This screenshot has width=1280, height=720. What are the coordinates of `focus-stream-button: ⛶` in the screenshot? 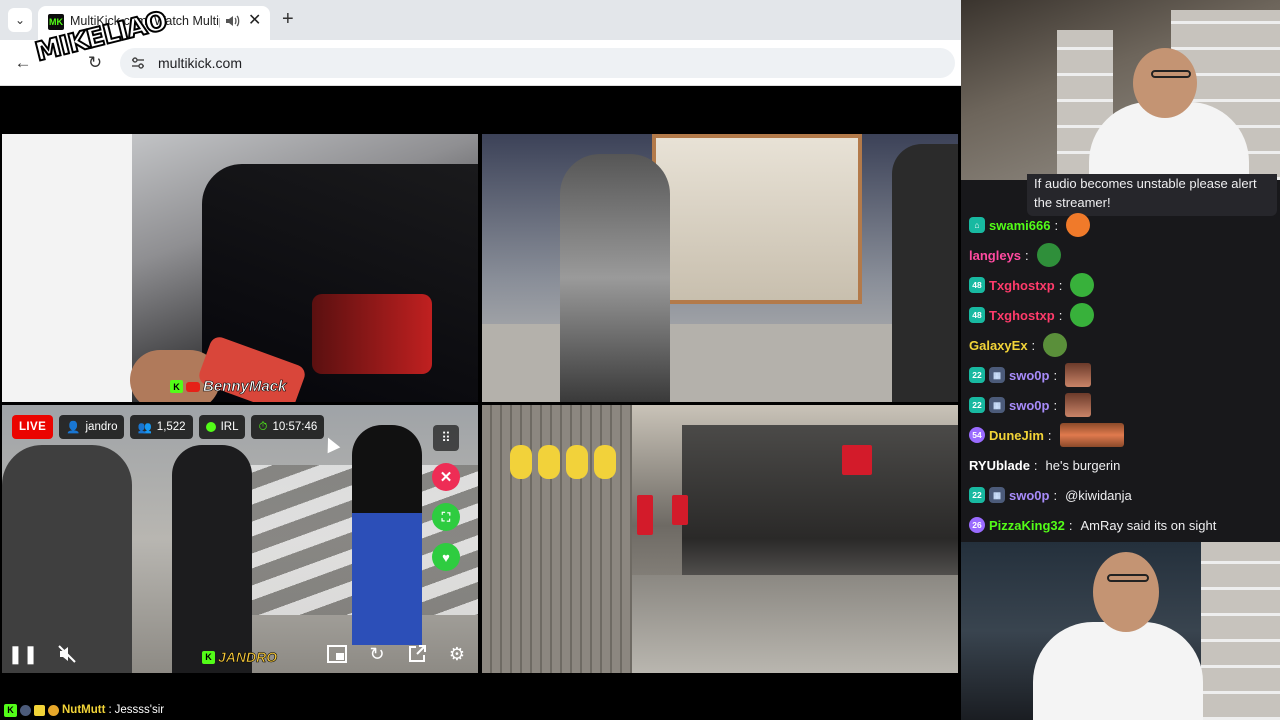 It's located at (446, 517).